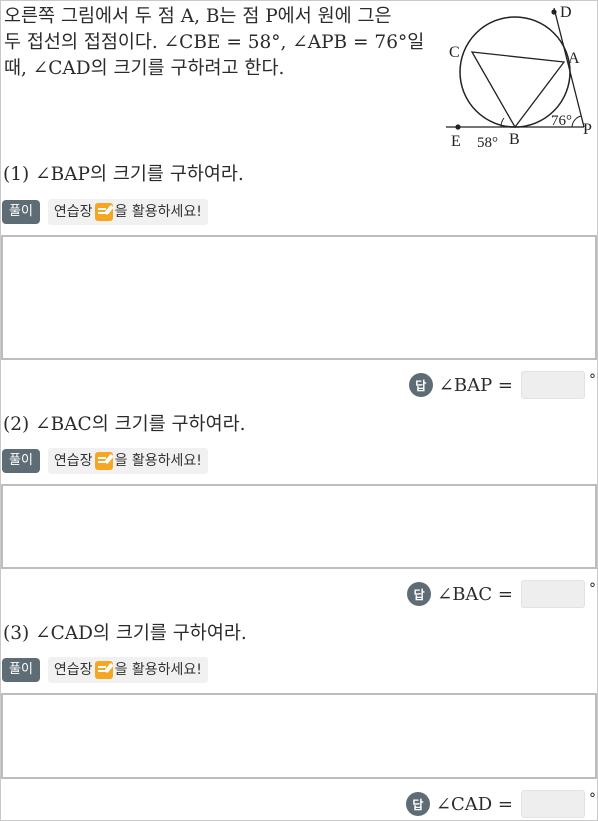  I want to click on angle-arc-p, so click(576, 121).